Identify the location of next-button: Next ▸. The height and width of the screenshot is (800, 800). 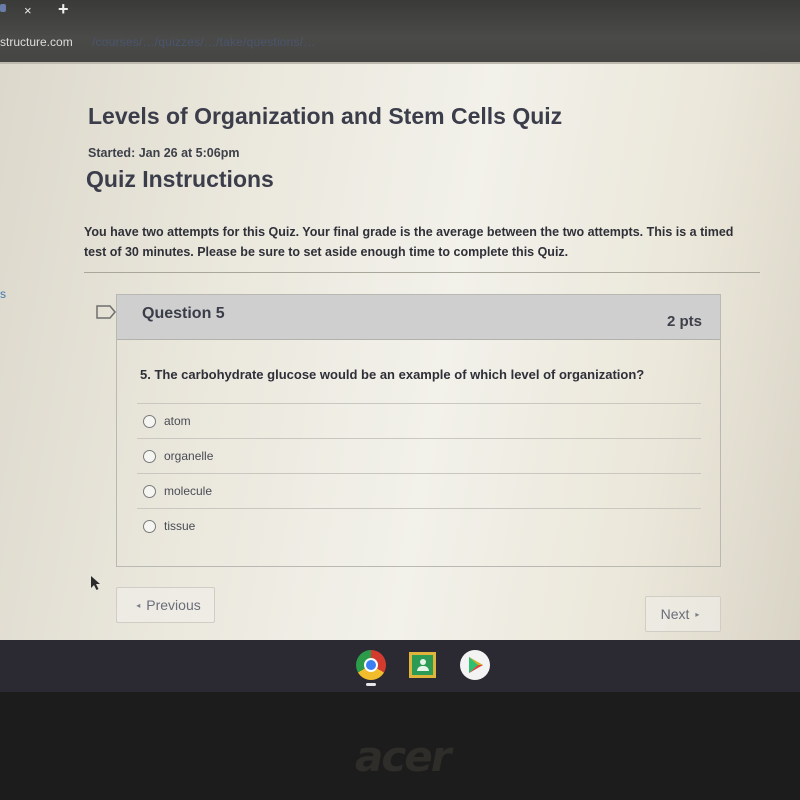
(683, 614).